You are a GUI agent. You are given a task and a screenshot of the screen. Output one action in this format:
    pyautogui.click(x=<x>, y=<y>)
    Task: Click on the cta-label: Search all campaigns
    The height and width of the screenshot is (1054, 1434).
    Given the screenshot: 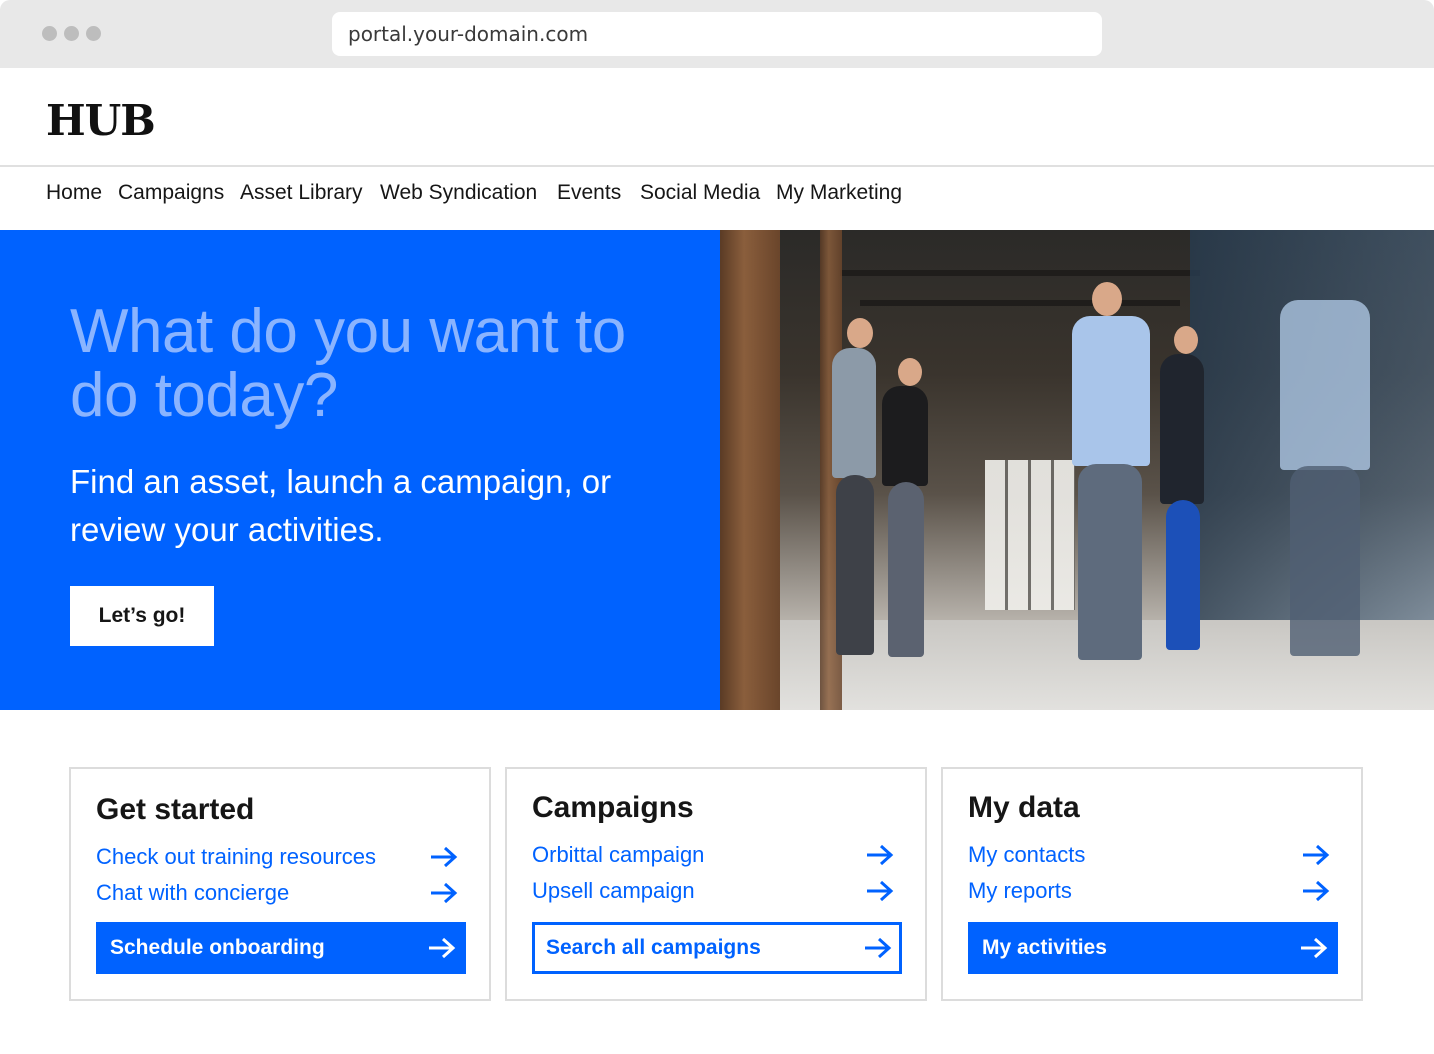 What is the action you would take?
    pyautogui.click(x=653, y=947)
    